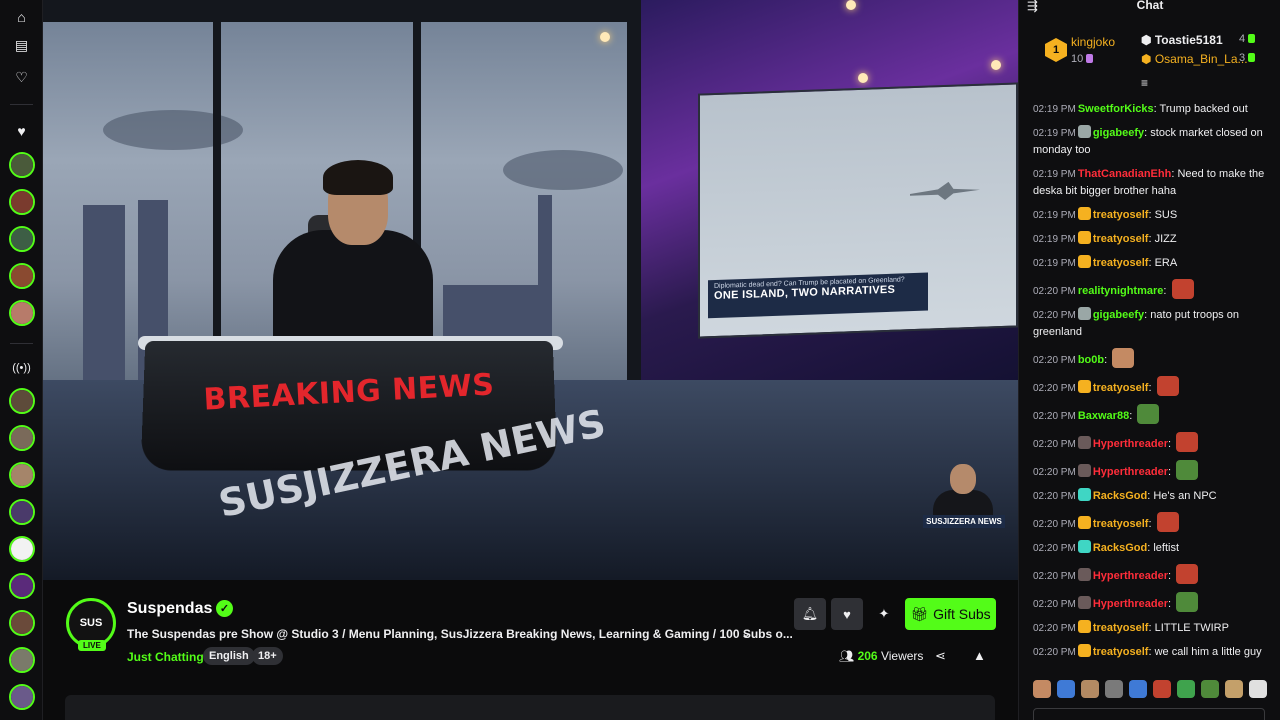  I want to click on message-text: He's an NPC, so click(1185, 496).